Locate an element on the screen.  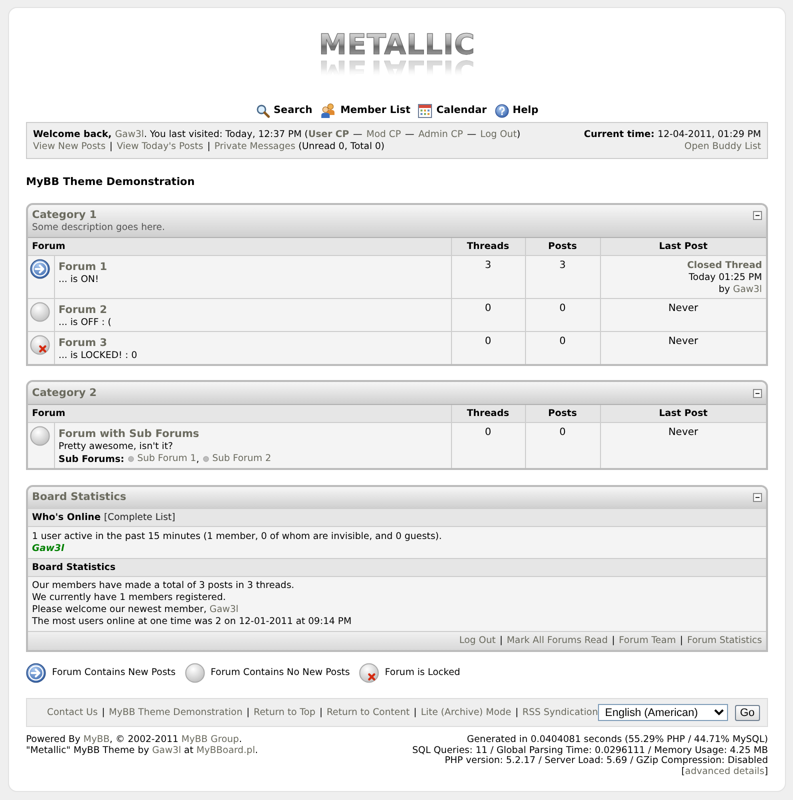
menu-link: Member List is located at coordinates (365, 110).